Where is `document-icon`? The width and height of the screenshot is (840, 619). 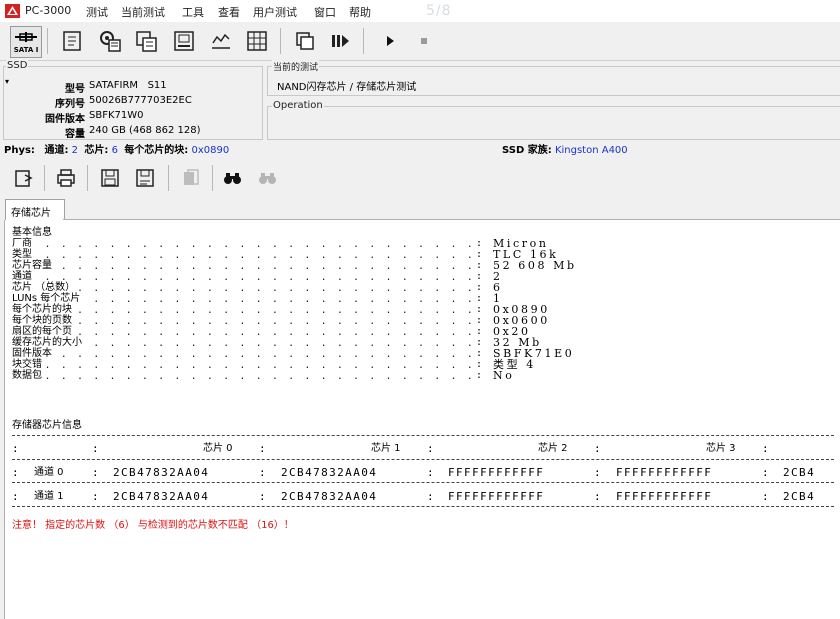 document-icon is located at coordinates (72, 41).